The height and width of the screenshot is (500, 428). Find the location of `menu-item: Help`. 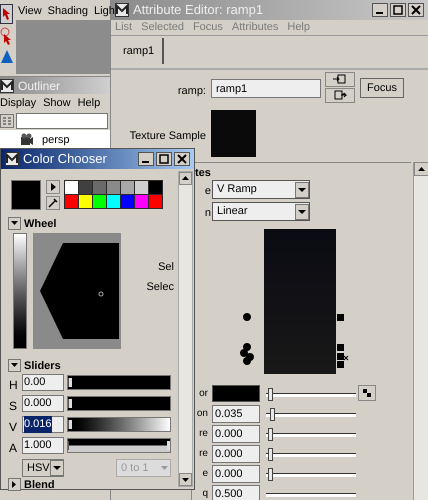

menu-item: Help is located at coordinates (89, 103).